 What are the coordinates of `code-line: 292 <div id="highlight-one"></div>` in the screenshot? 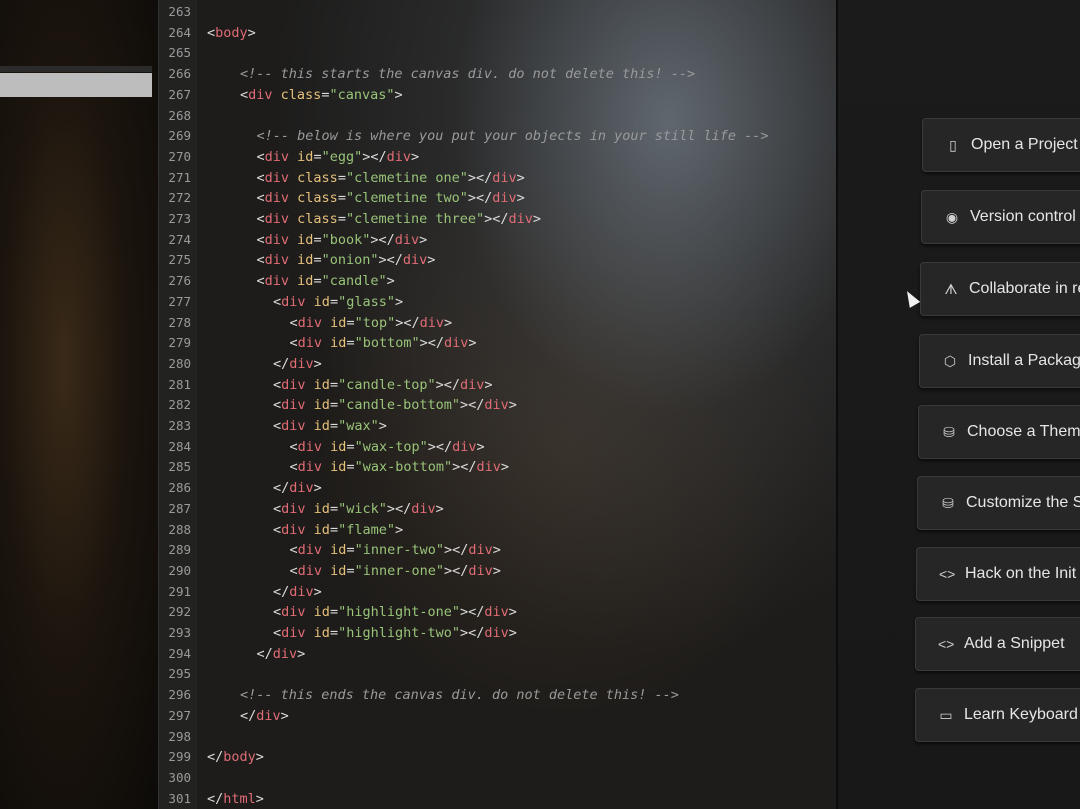 It's located at (494, 612).